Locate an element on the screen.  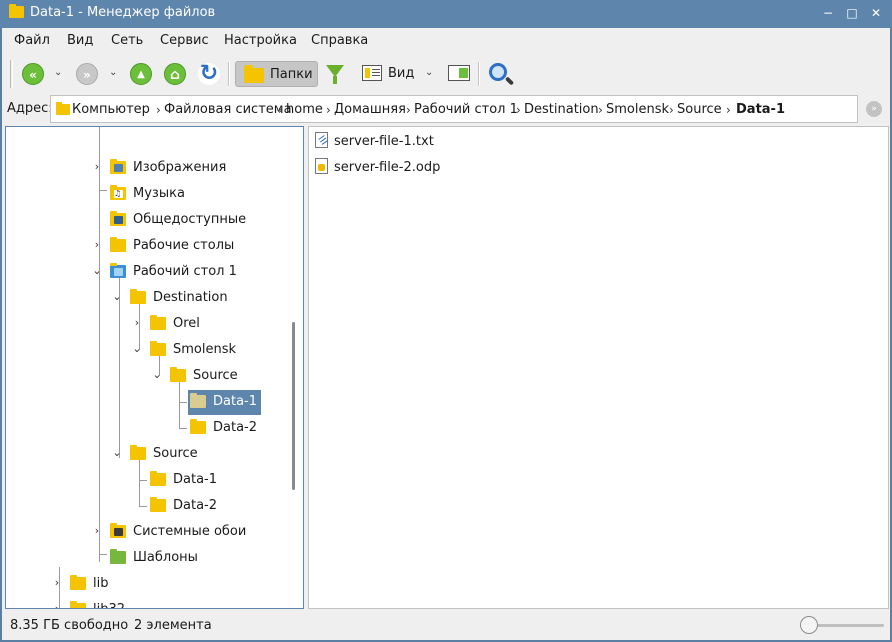
tree-item-desktop-1: ⌄ Рабочий стол 1 is located at coordinates (146, 272).